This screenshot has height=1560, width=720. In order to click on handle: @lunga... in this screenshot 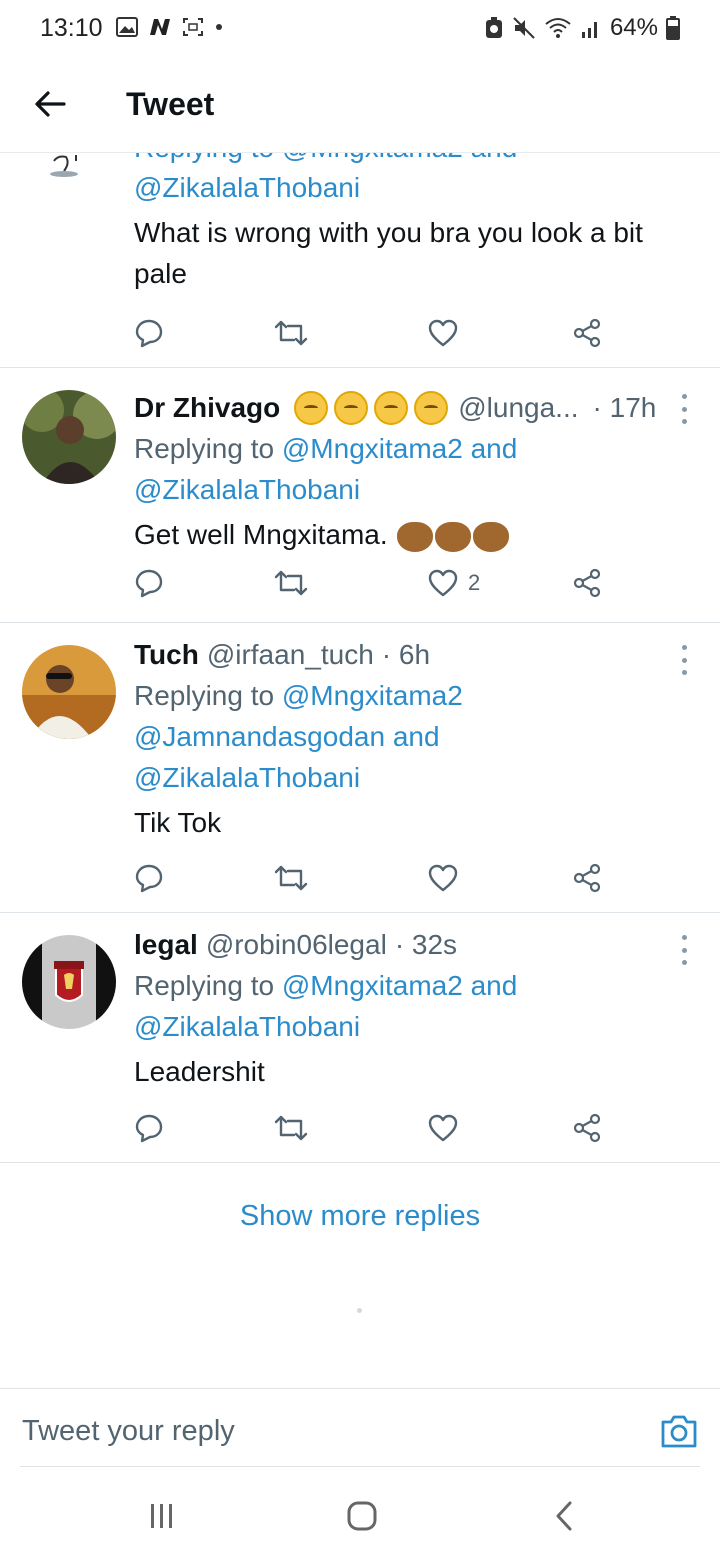, I will do `click(518, 408)`.